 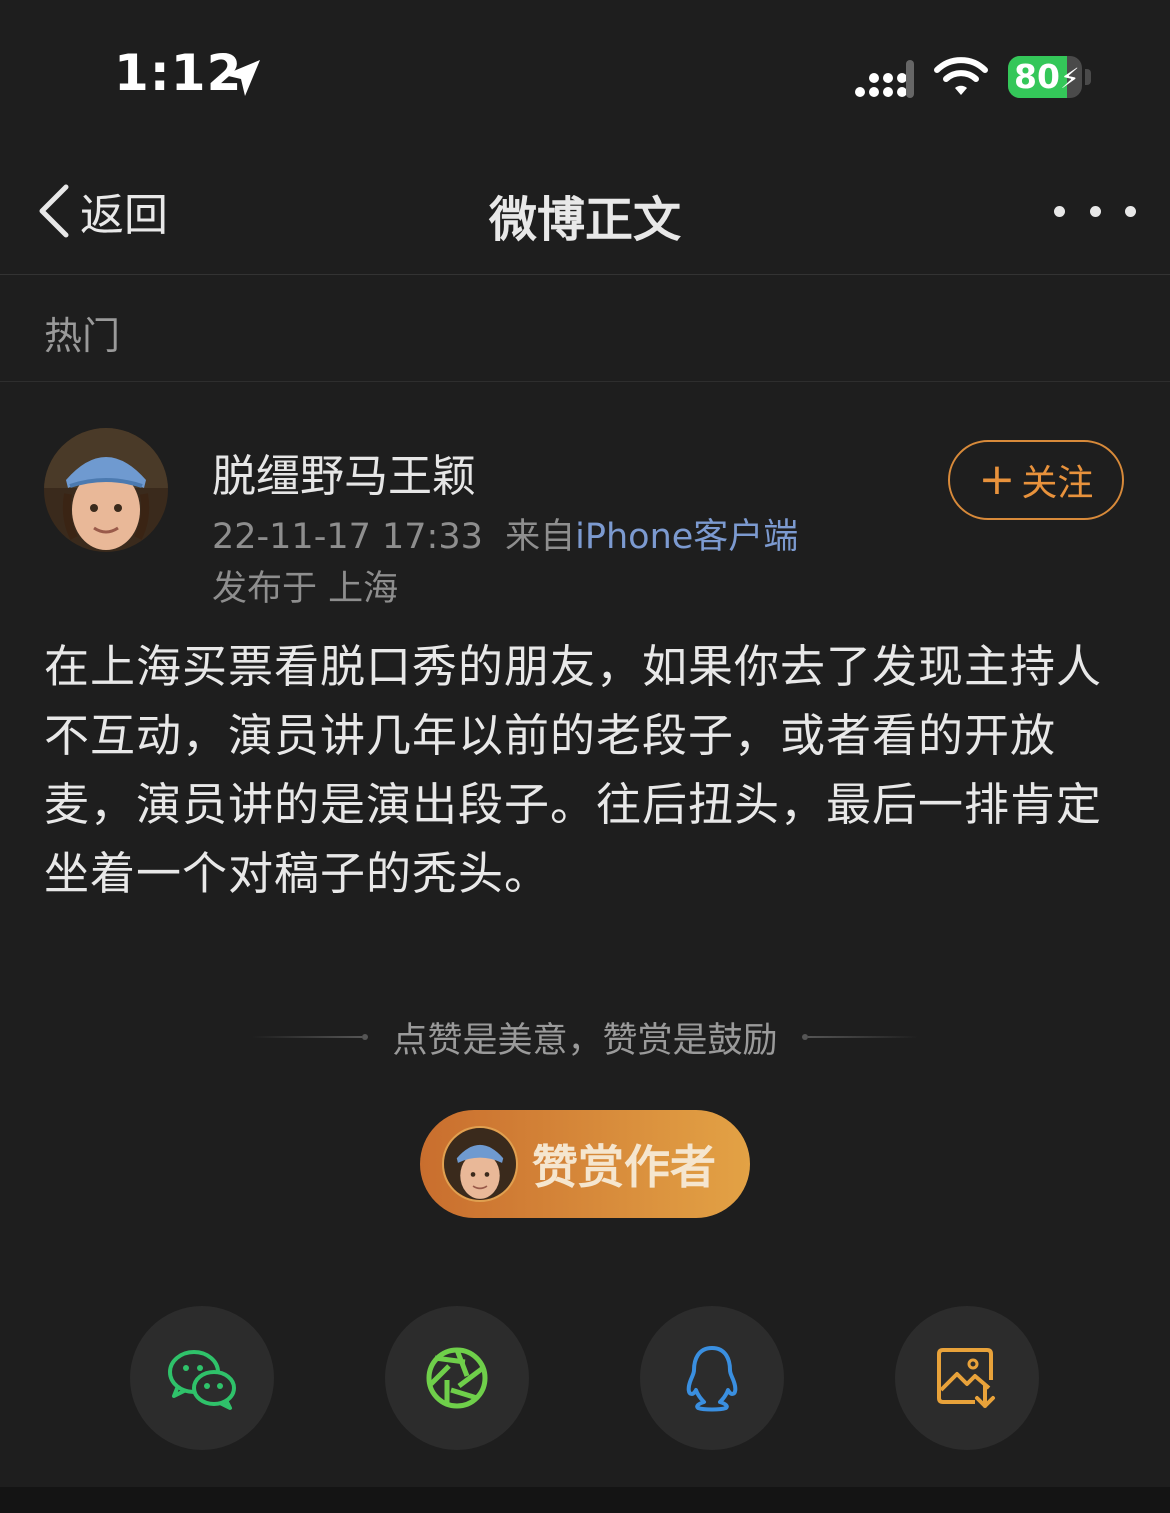 What do you see at coordinates (305, 589) in the screenshot?
I see `post-location: 发布于 上海` at bounding box center [305, 589].